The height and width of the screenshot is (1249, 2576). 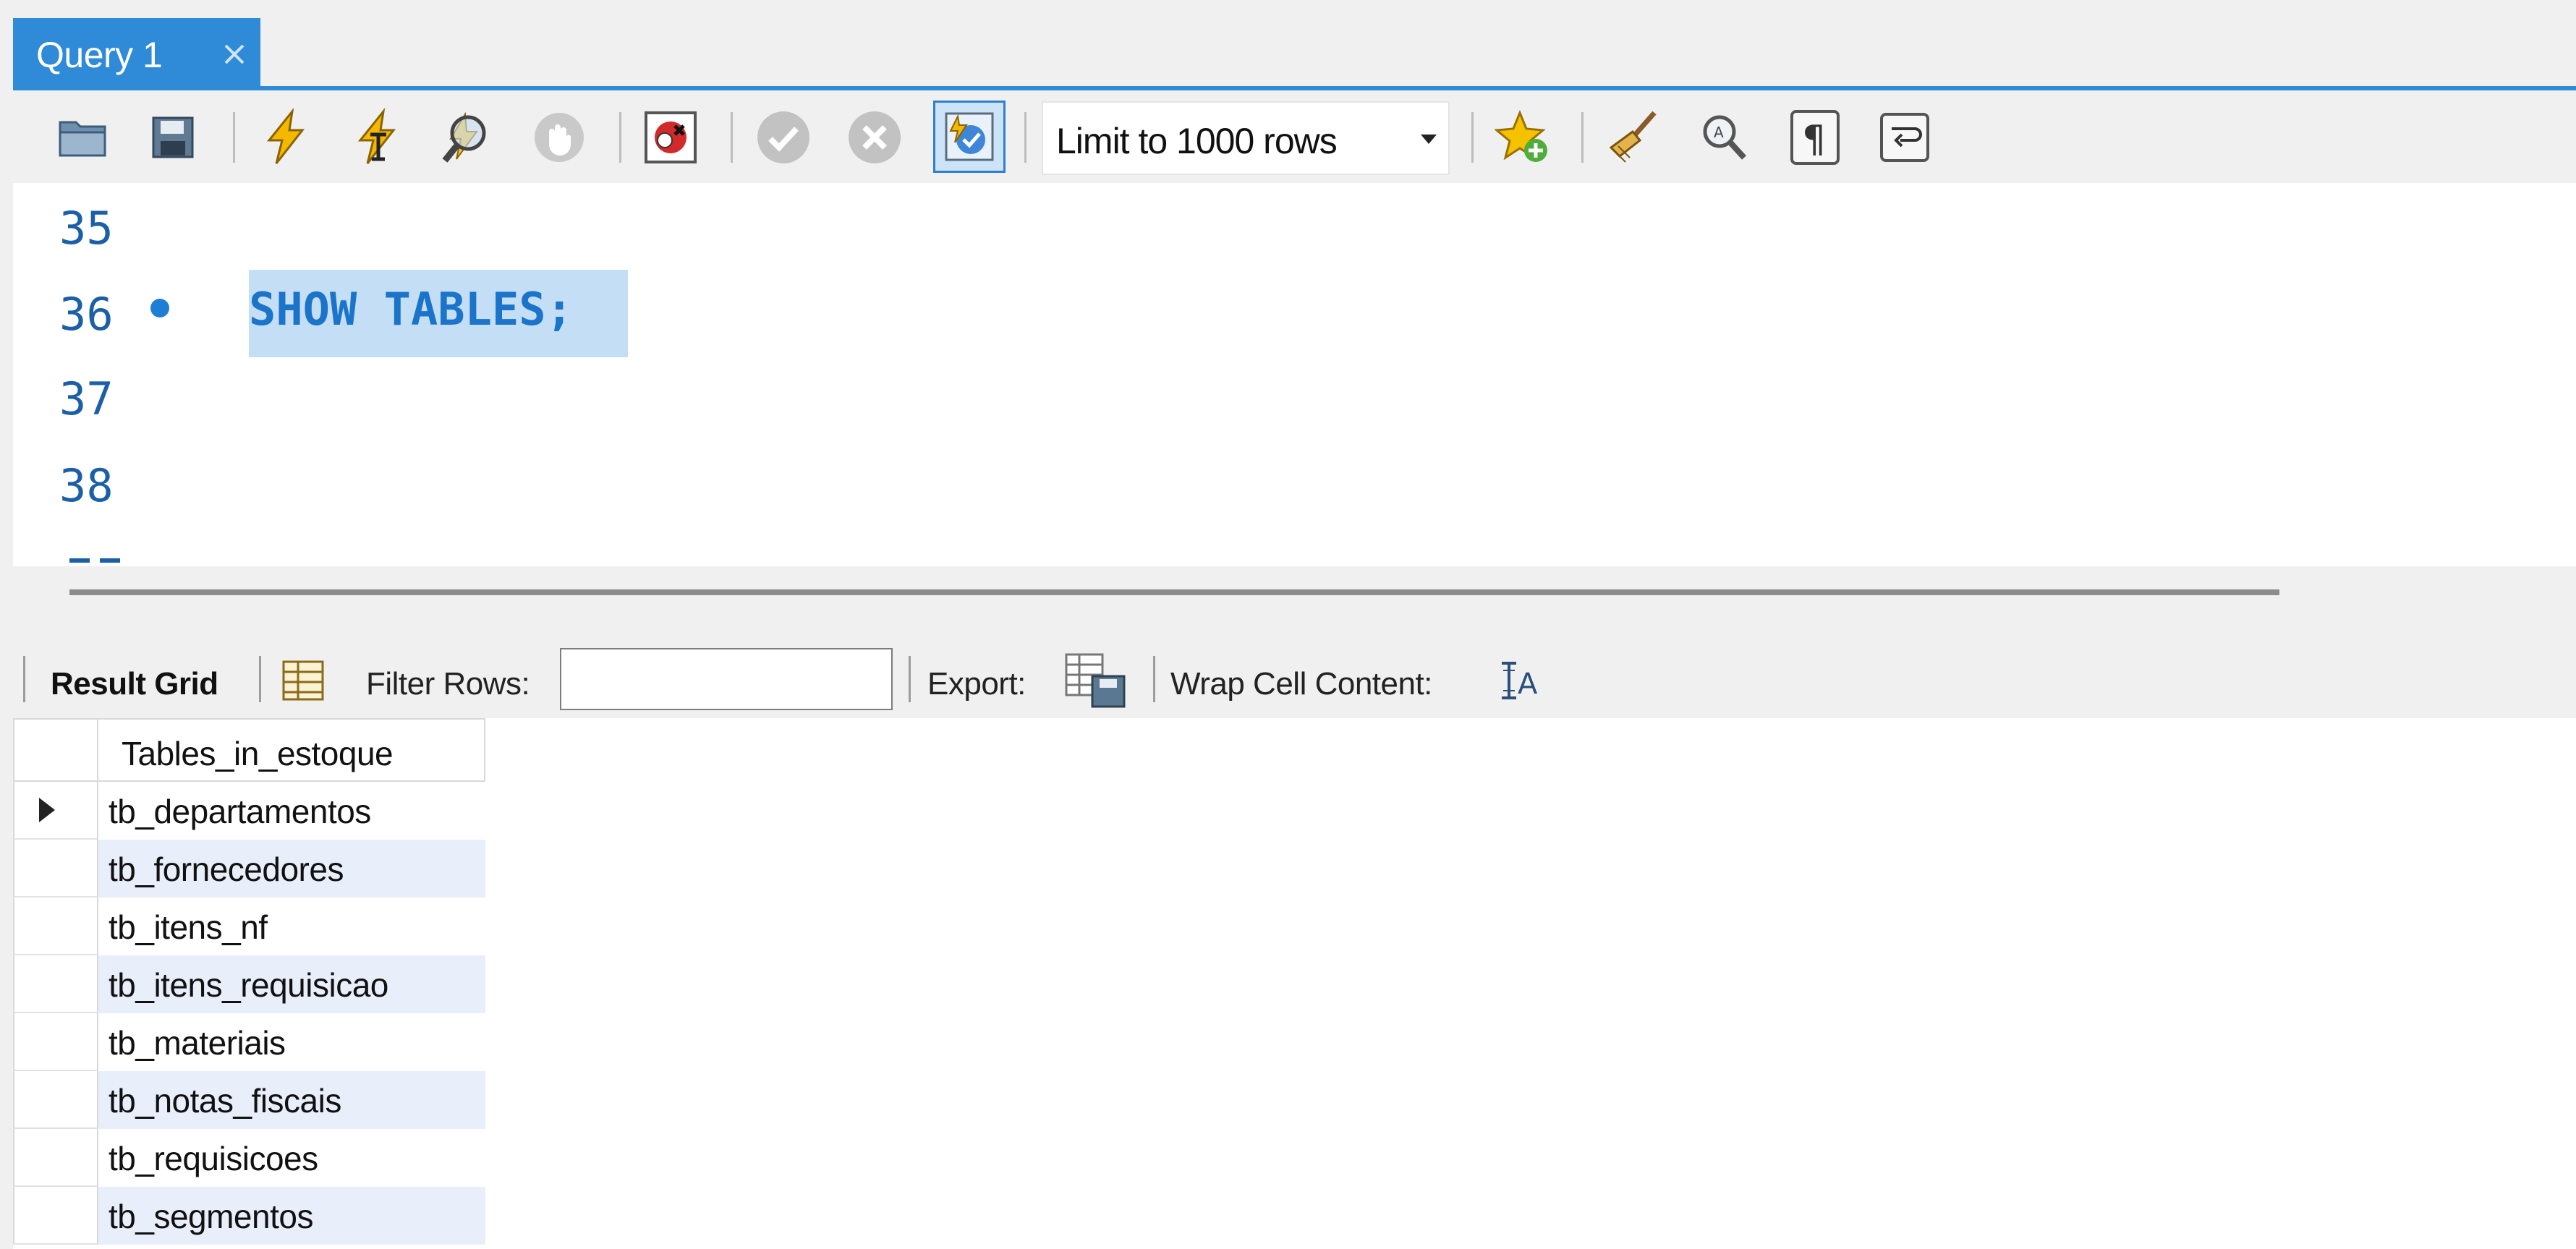 What do you see at coordinates (1633, 138) in the screenshot?
I see `beautify-icon` at bounding box center [1633, 138].